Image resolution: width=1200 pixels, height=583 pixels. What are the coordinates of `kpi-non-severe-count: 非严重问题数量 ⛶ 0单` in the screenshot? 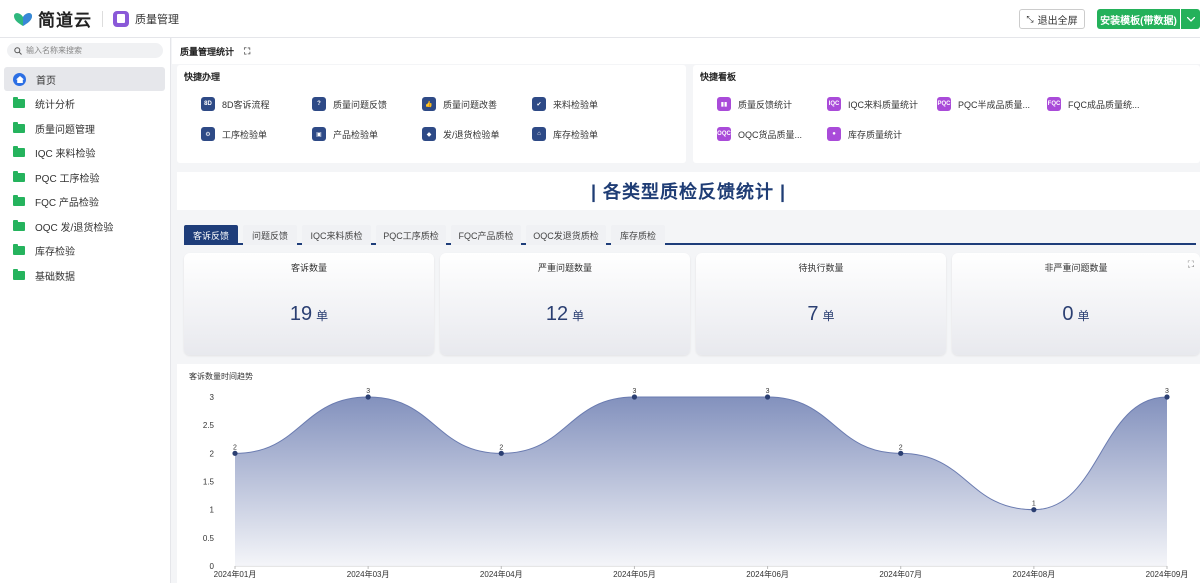 It's located at (1076, 304).